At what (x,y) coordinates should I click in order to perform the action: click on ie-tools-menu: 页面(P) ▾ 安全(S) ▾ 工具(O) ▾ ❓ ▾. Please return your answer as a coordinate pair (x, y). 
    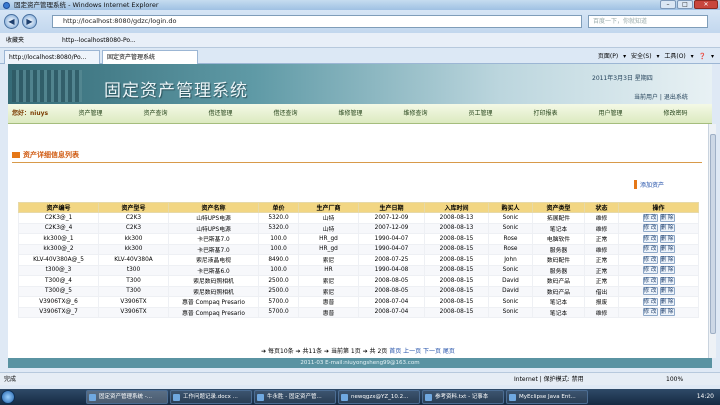
    Looking at the image, I should click on (656, 57).